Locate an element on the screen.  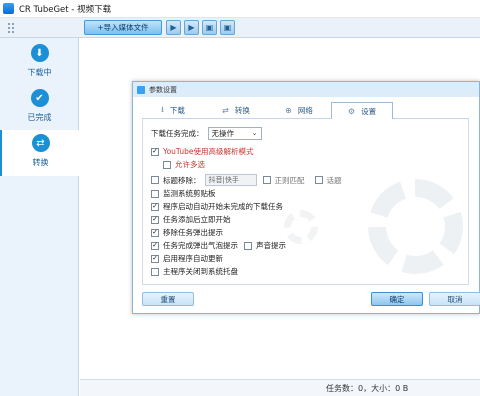
monitor-clipboard-row: 监测系统剪贴板 is located at coordinates (183, 193).